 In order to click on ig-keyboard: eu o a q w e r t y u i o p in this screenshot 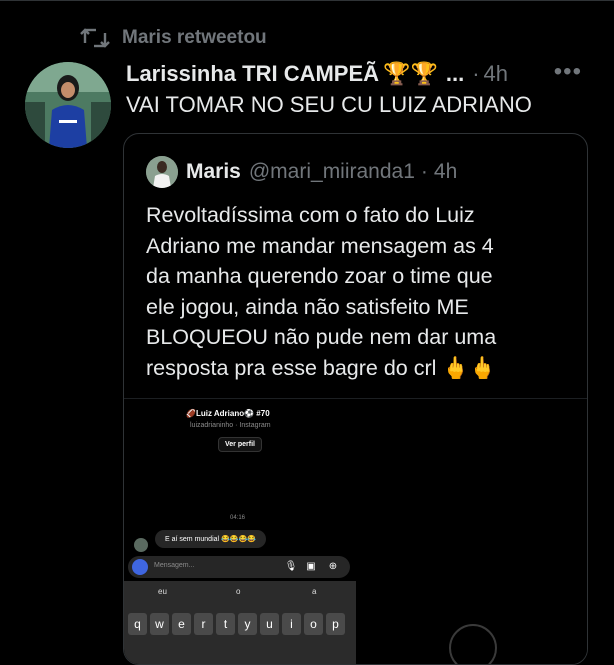, I will do `click(240, 622)`.